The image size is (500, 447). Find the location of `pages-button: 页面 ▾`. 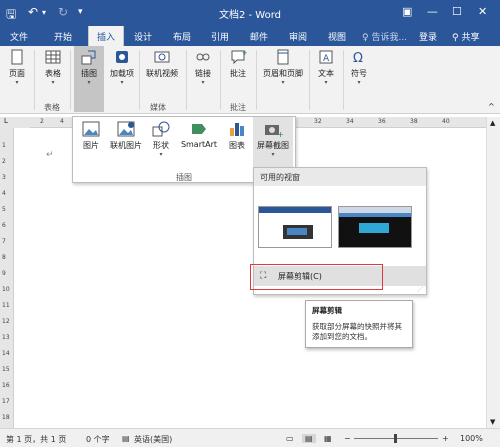

pages-button: 页面 ▾ is located at coordinates (17, 67).